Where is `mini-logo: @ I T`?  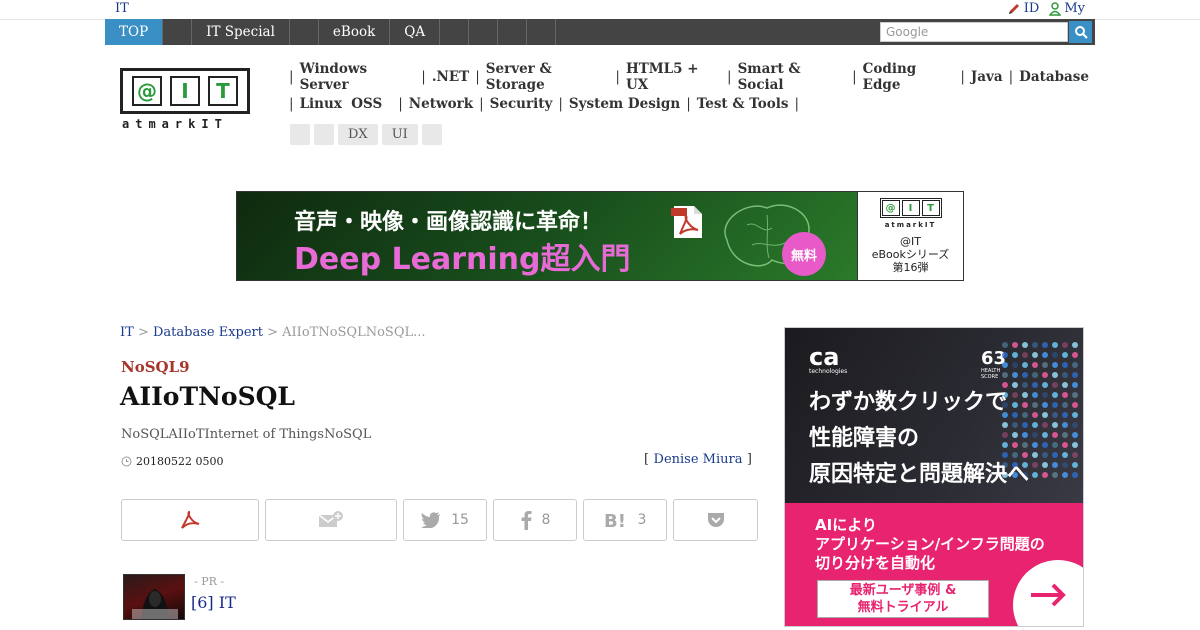 mini-logo: @ I T is located at coordinates (910, 208).